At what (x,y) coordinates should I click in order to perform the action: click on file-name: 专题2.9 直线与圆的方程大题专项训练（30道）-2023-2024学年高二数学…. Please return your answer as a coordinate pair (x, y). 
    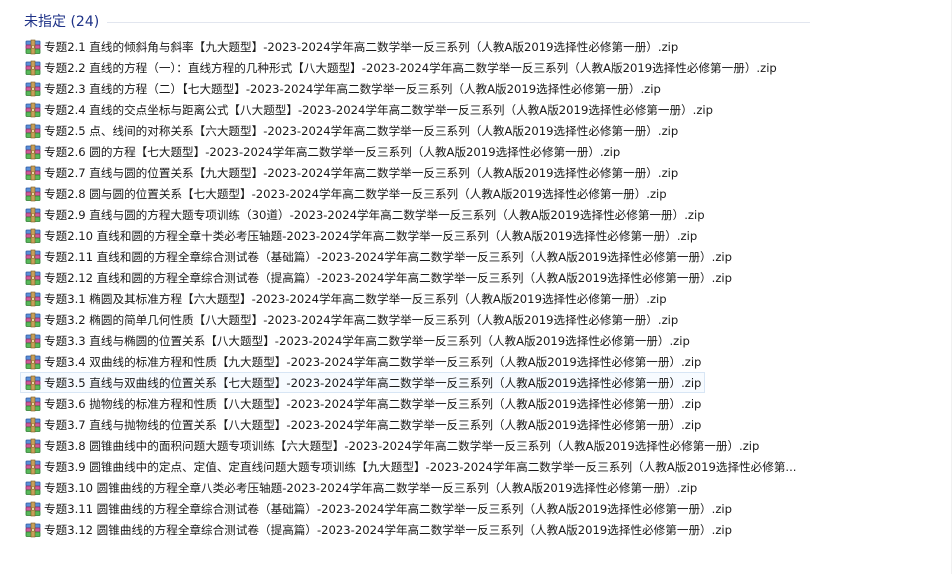
    Looking at the image, I should click on (374, 214).